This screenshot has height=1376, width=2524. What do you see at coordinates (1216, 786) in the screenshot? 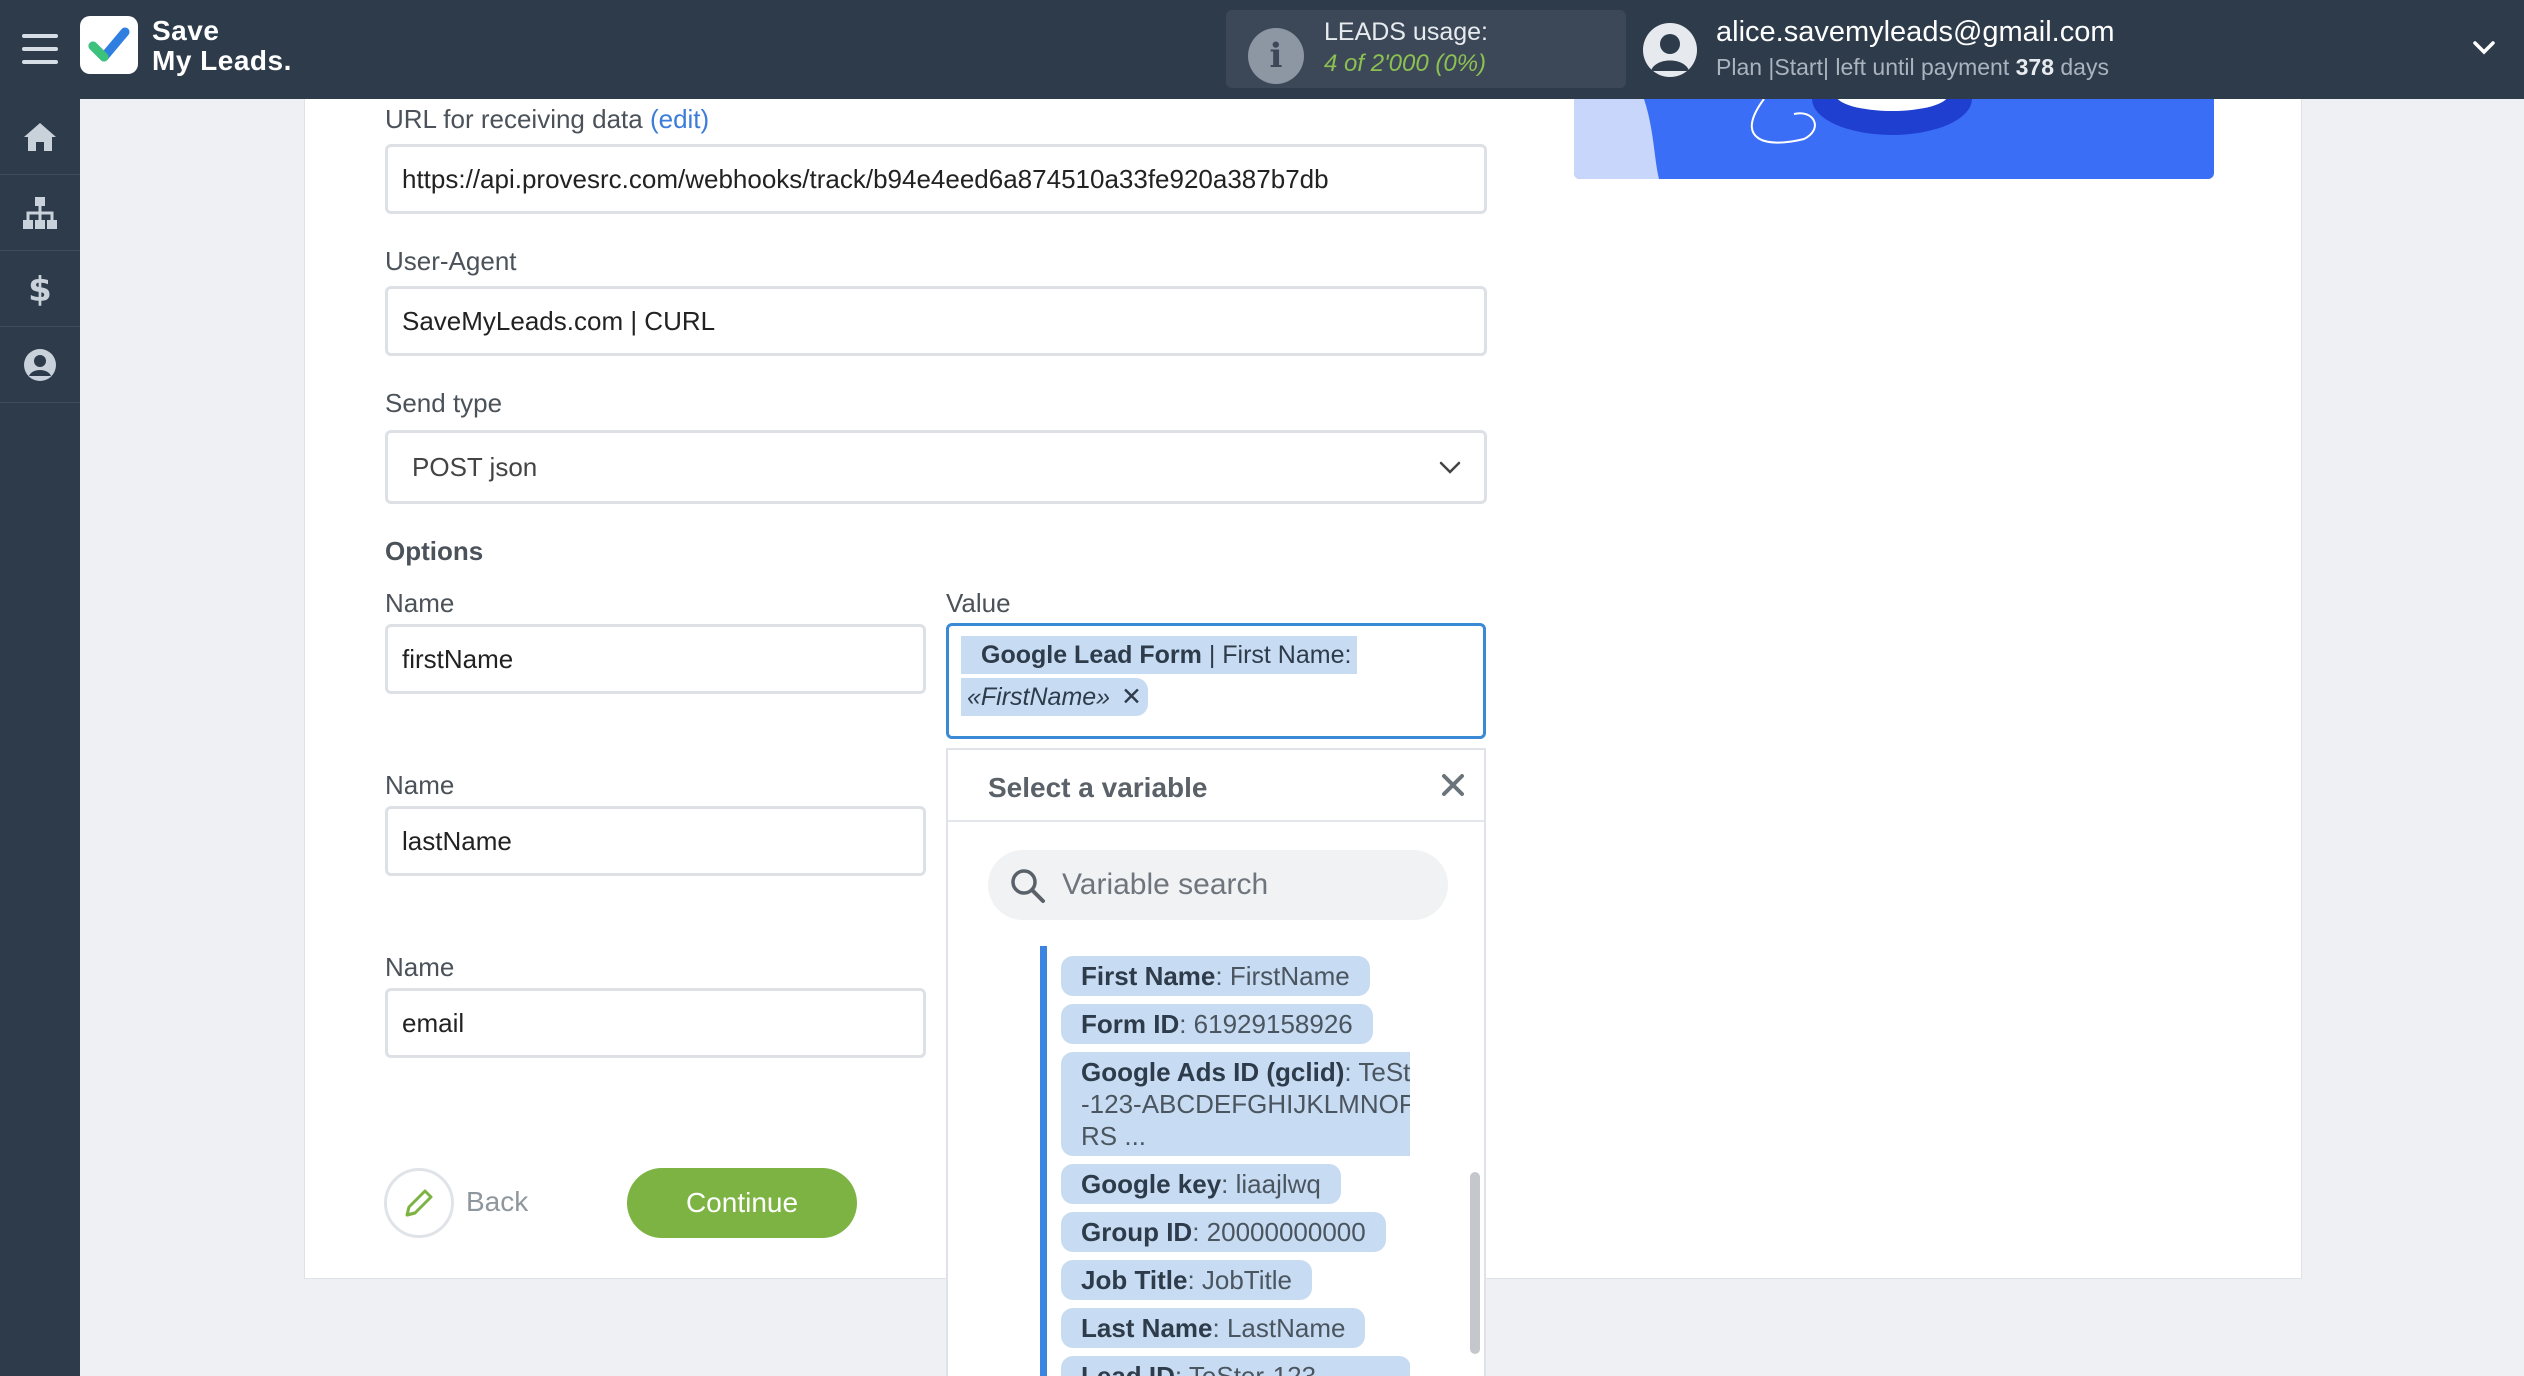
I see `dropdown-header: Select a variable` at bounding box center [1216, 786].